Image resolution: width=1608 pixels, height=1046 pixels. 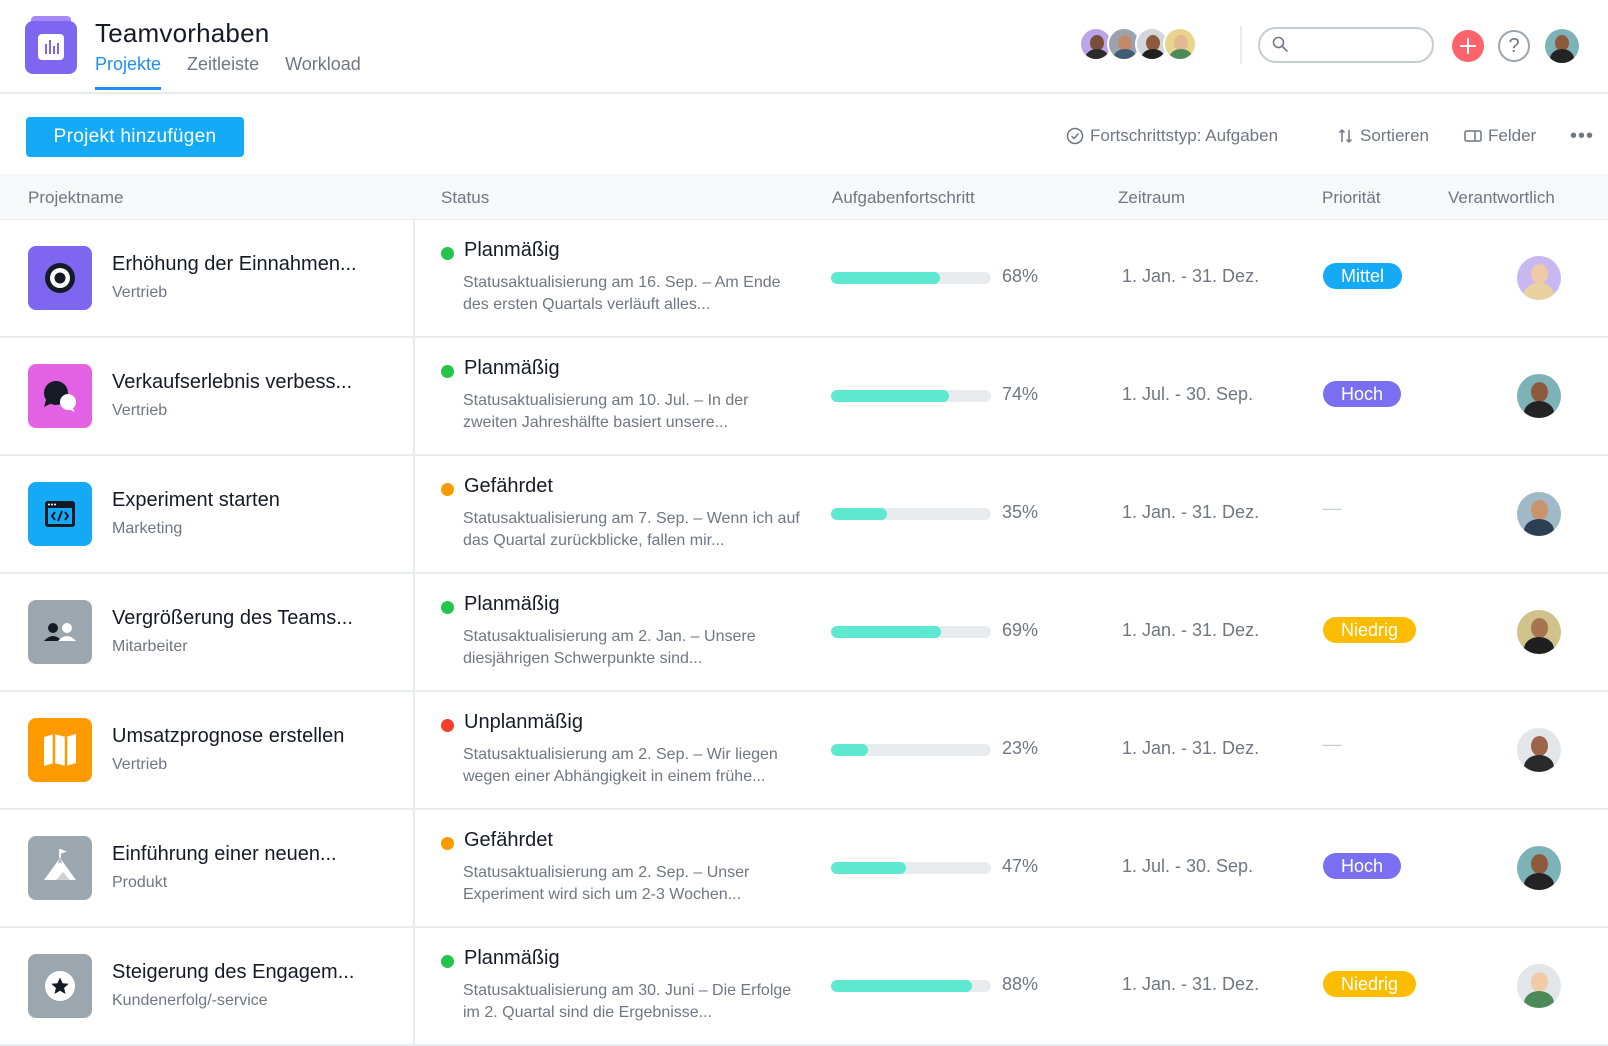 What do you see at coordinates (1514, 46) in the screenshot?
I see `help-button: ?` at bounding box center [1514, 46].